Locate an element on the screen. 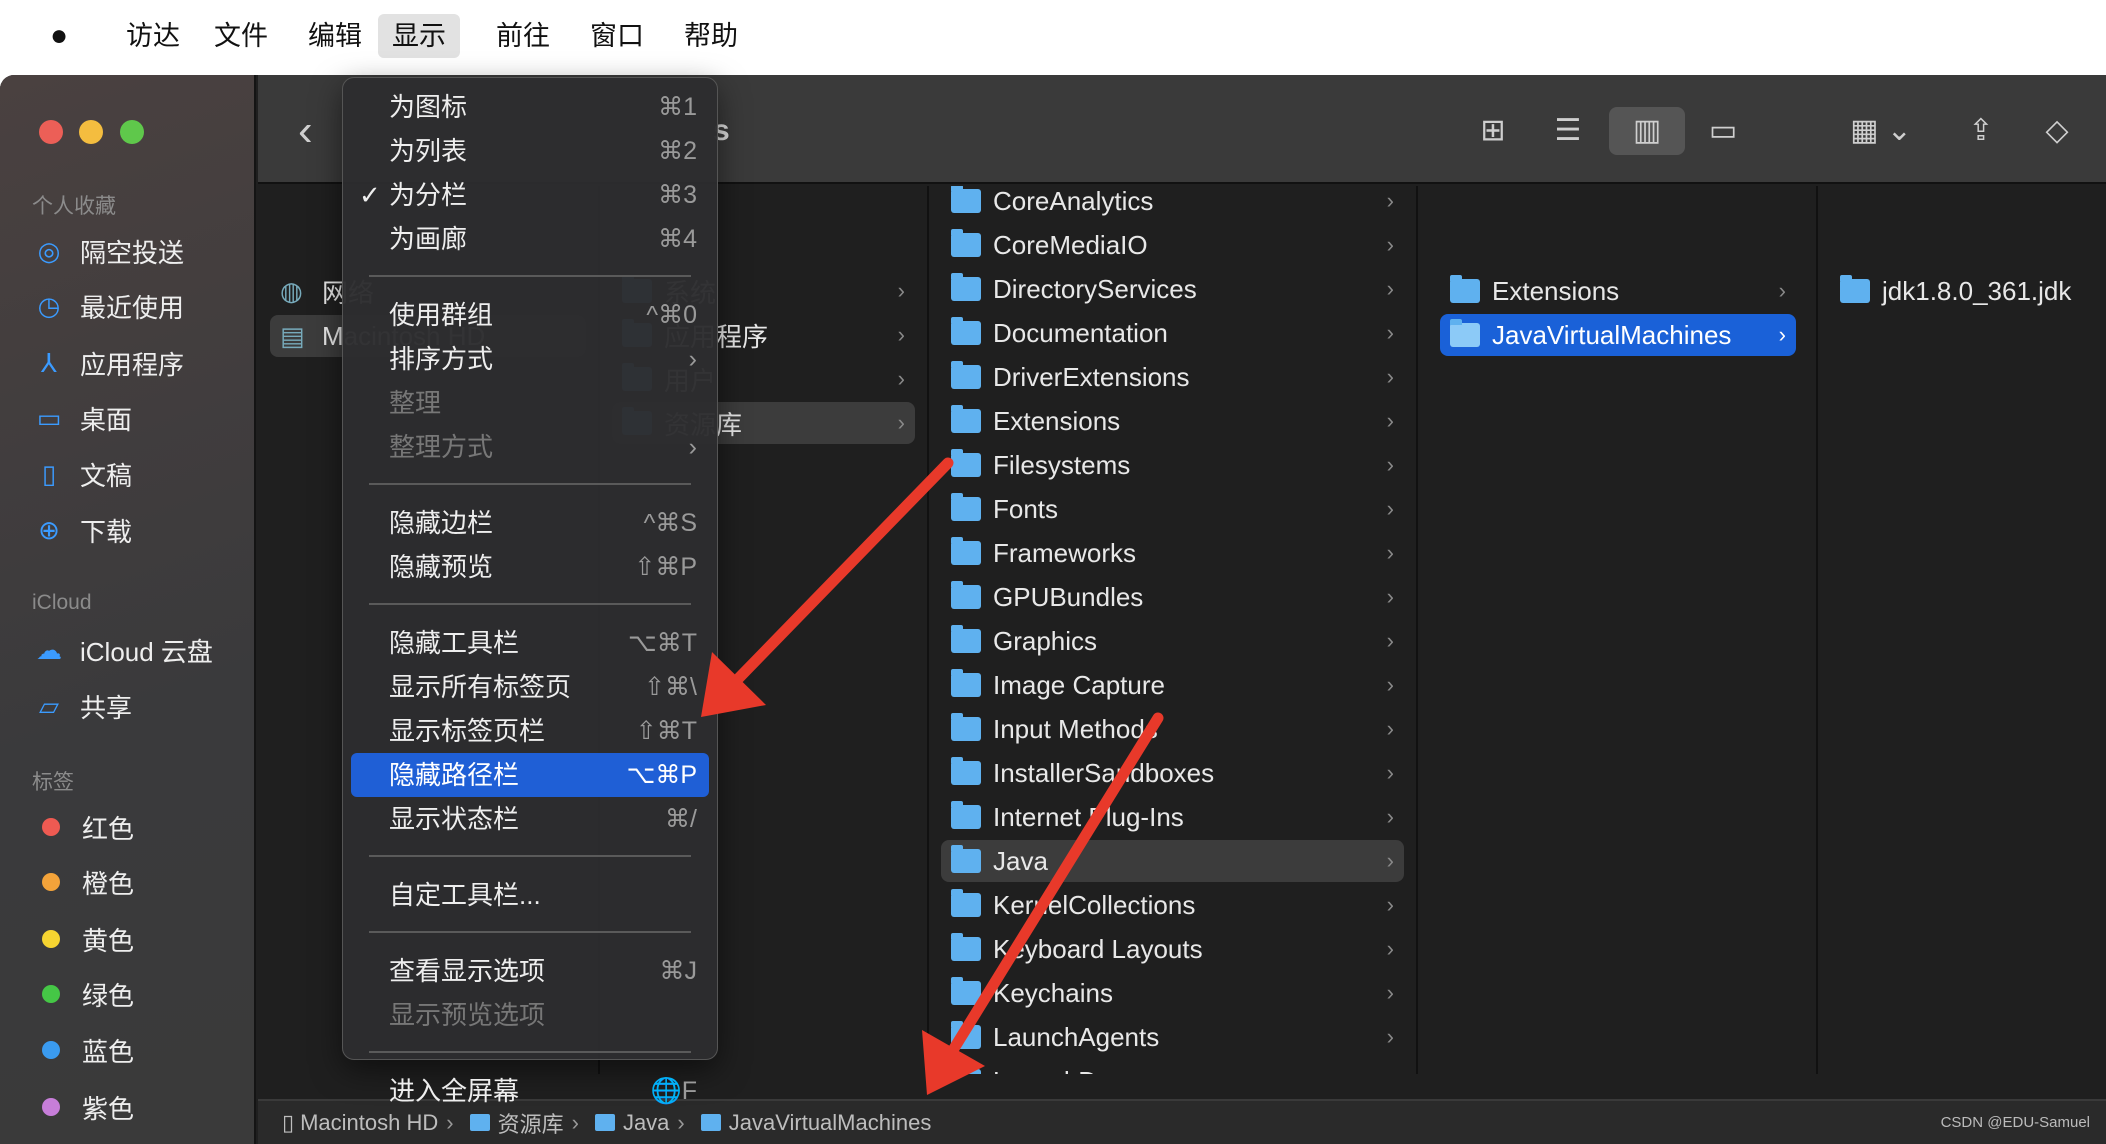 Image resolution: width=2106 pixels, height=1144 pixels. item-label: LaunchDaemons is located at coordinates (1091, 1070).